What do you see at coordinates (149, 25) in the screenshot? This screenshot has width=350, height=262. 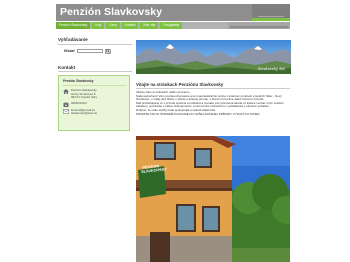 I see `nav-item-location: Kde nás` at bounding box center [149, 25].